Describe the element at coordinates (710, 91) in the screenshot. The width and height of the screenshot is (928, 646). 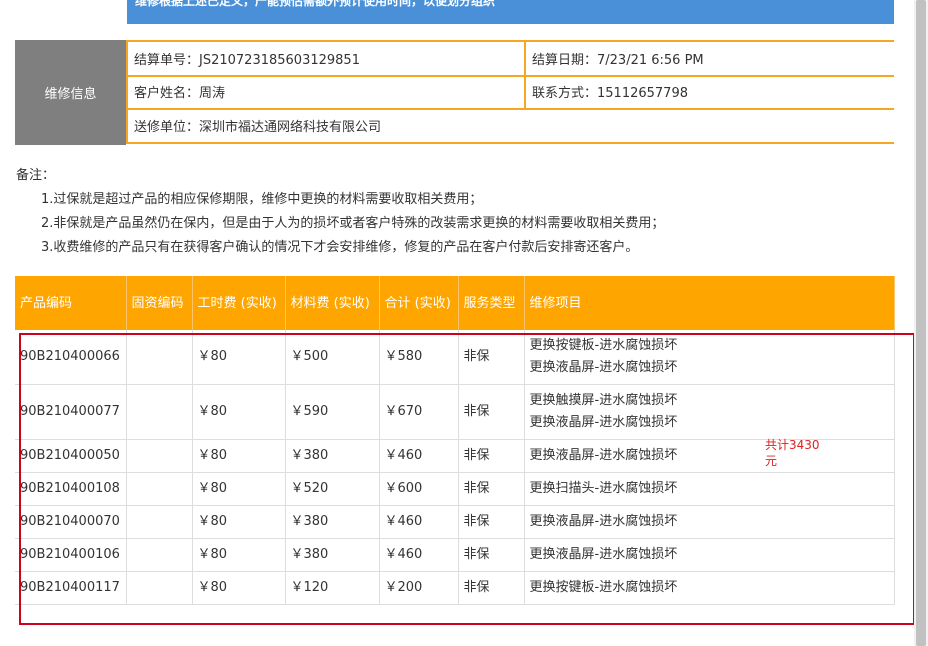
I see `contact-phone: 联系方式：15112657798` at that location.